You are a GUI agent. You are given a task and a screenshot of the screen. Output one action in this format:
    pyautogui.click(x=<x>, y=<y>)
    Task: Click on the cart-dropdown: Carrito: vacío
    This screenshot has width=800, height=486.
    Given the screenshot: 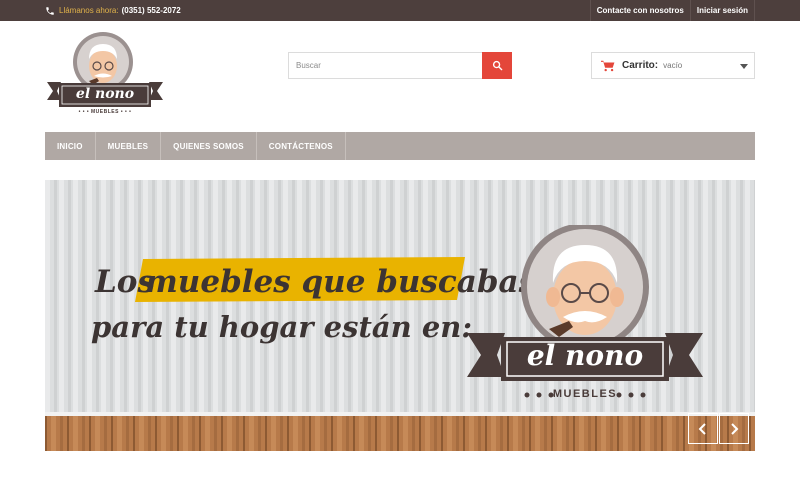 What is the action you would take?
    pyautogui.click(x=673, y=65)
    